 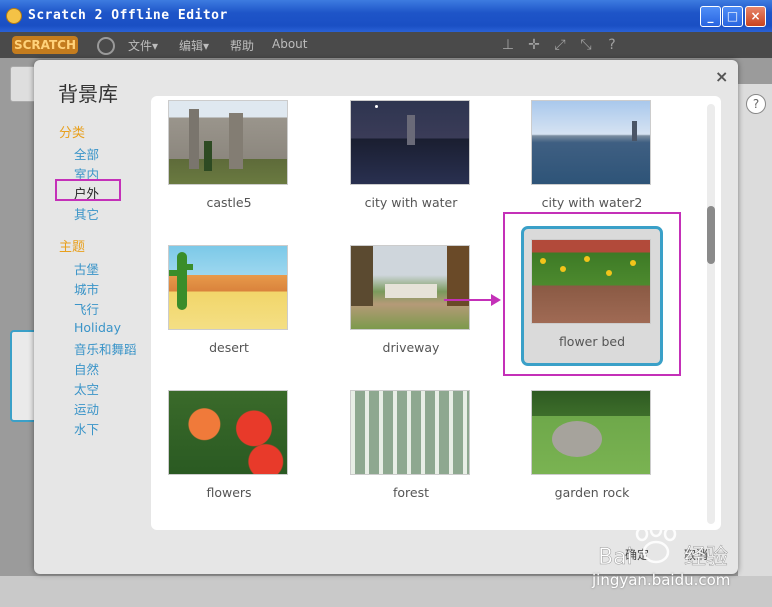 I want to click on backdrop-tile: city with water2, so click(x=592, y=156).